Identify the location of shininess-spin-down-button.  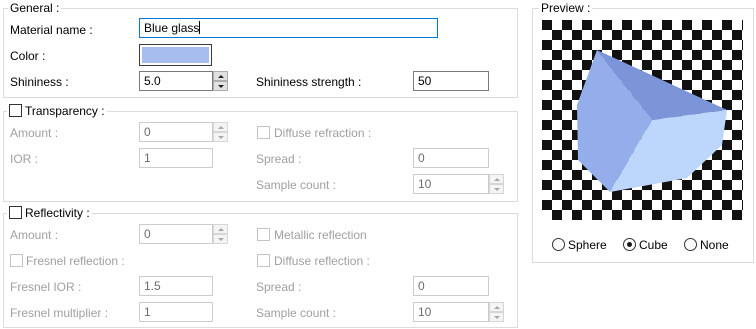
(220, 86).